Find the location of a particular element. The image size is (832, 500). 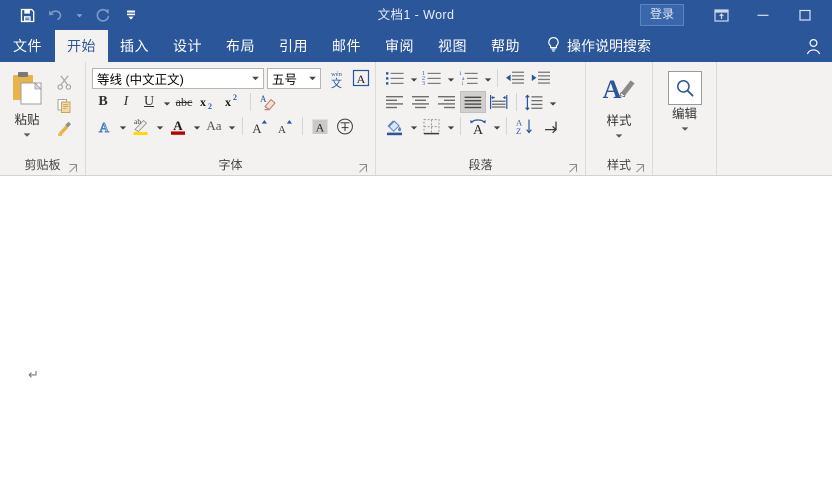

font-name-combo: 等线 (中文正文) is located at coordinates (178, 78).